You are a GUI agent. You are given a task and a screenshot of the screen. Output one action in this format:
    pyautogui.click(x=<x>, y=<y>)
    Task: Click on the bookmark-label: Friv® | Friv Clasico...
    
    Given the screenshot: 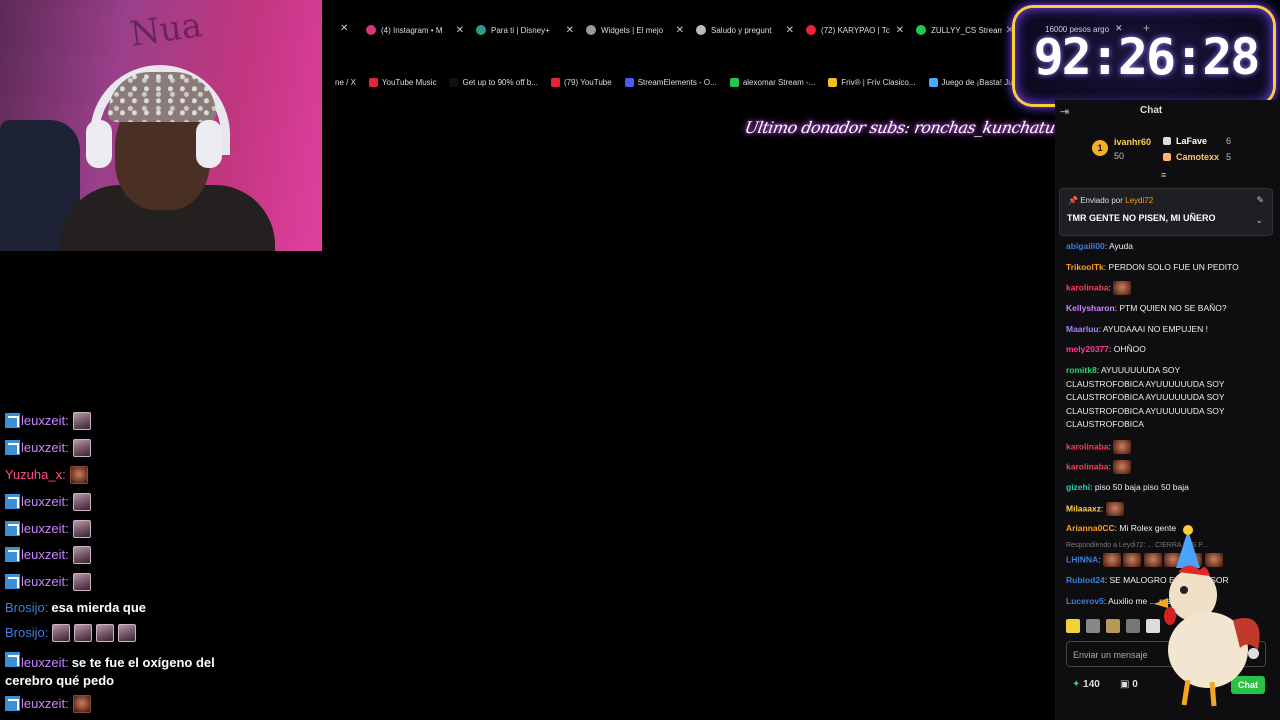 What is the action you would take?
    pyautogui.click(x=878, y=82)
    